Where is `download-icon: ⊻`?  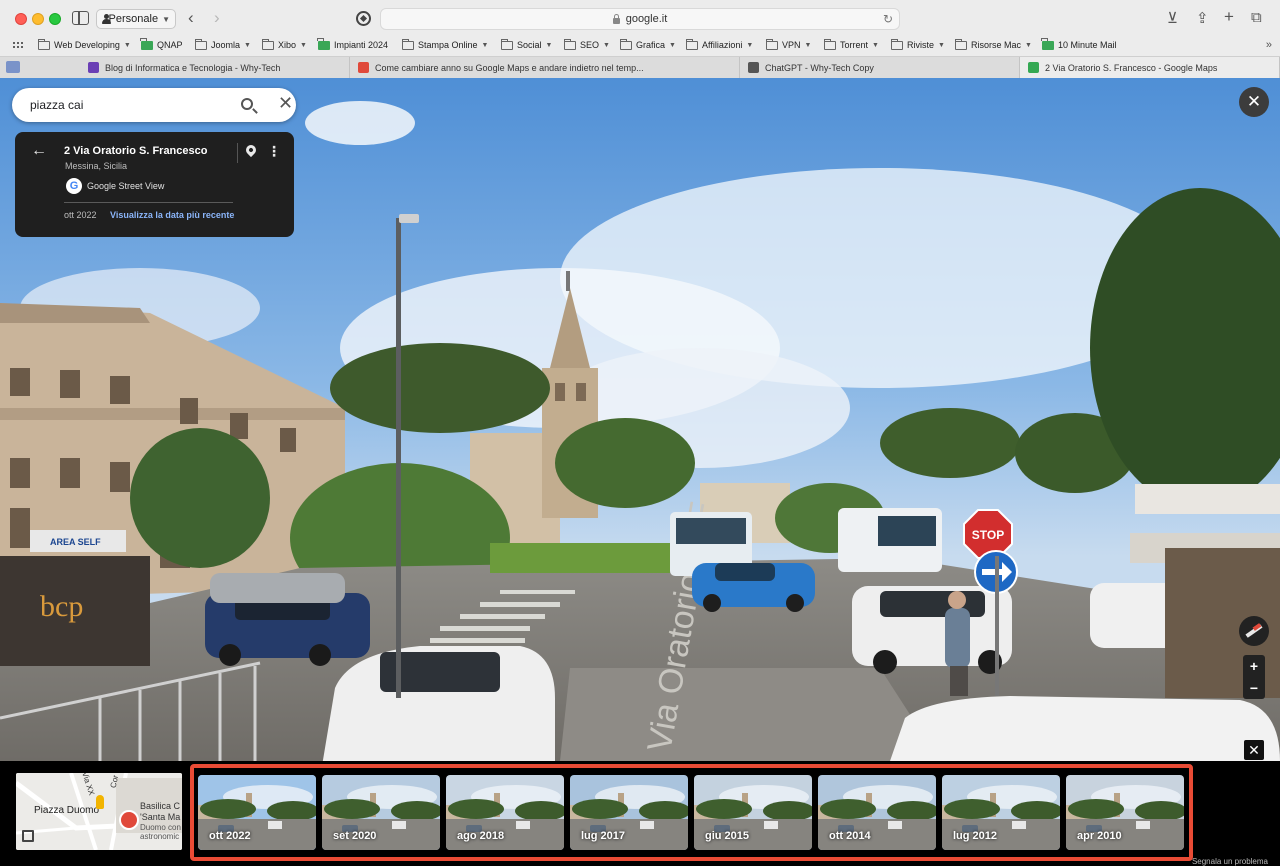
download-icon: ⊻ is located at coordinates (1172, 18).